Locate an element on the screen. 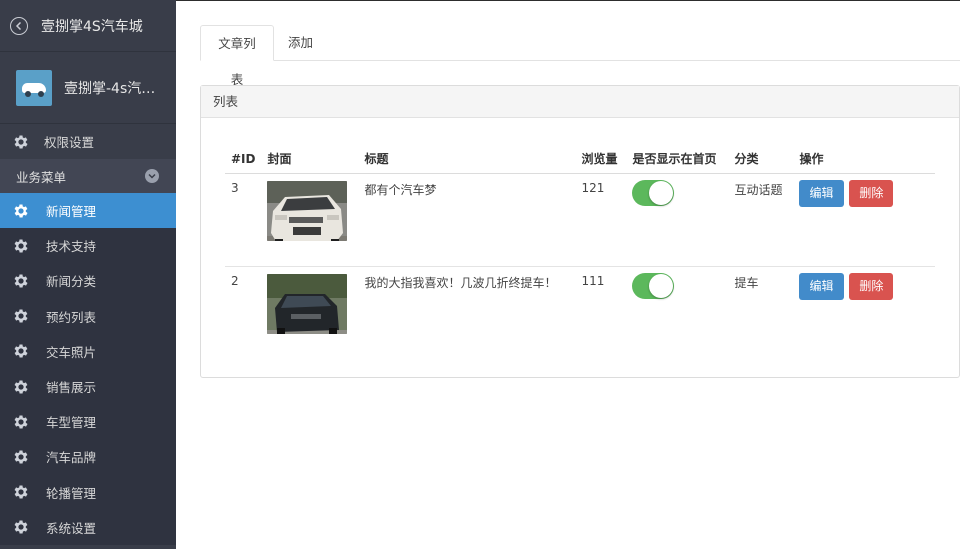 This screenshot has height=549, width=960. table-row: 3 都有个汽车梦 121 互动话题 编辑 删除 is located at coordinates (580, 220).